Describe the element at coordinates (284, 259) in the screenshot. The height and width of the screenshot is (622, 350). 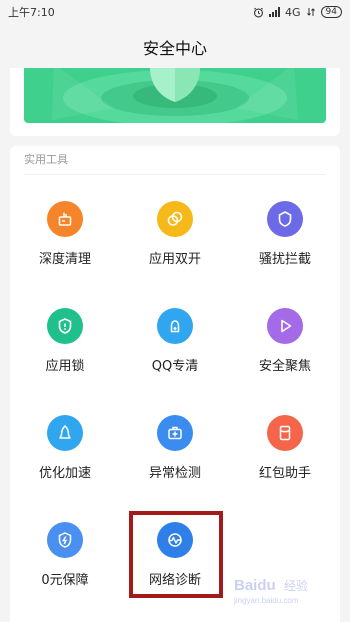
I see `tool-label: 骚扰拦截` at that location.